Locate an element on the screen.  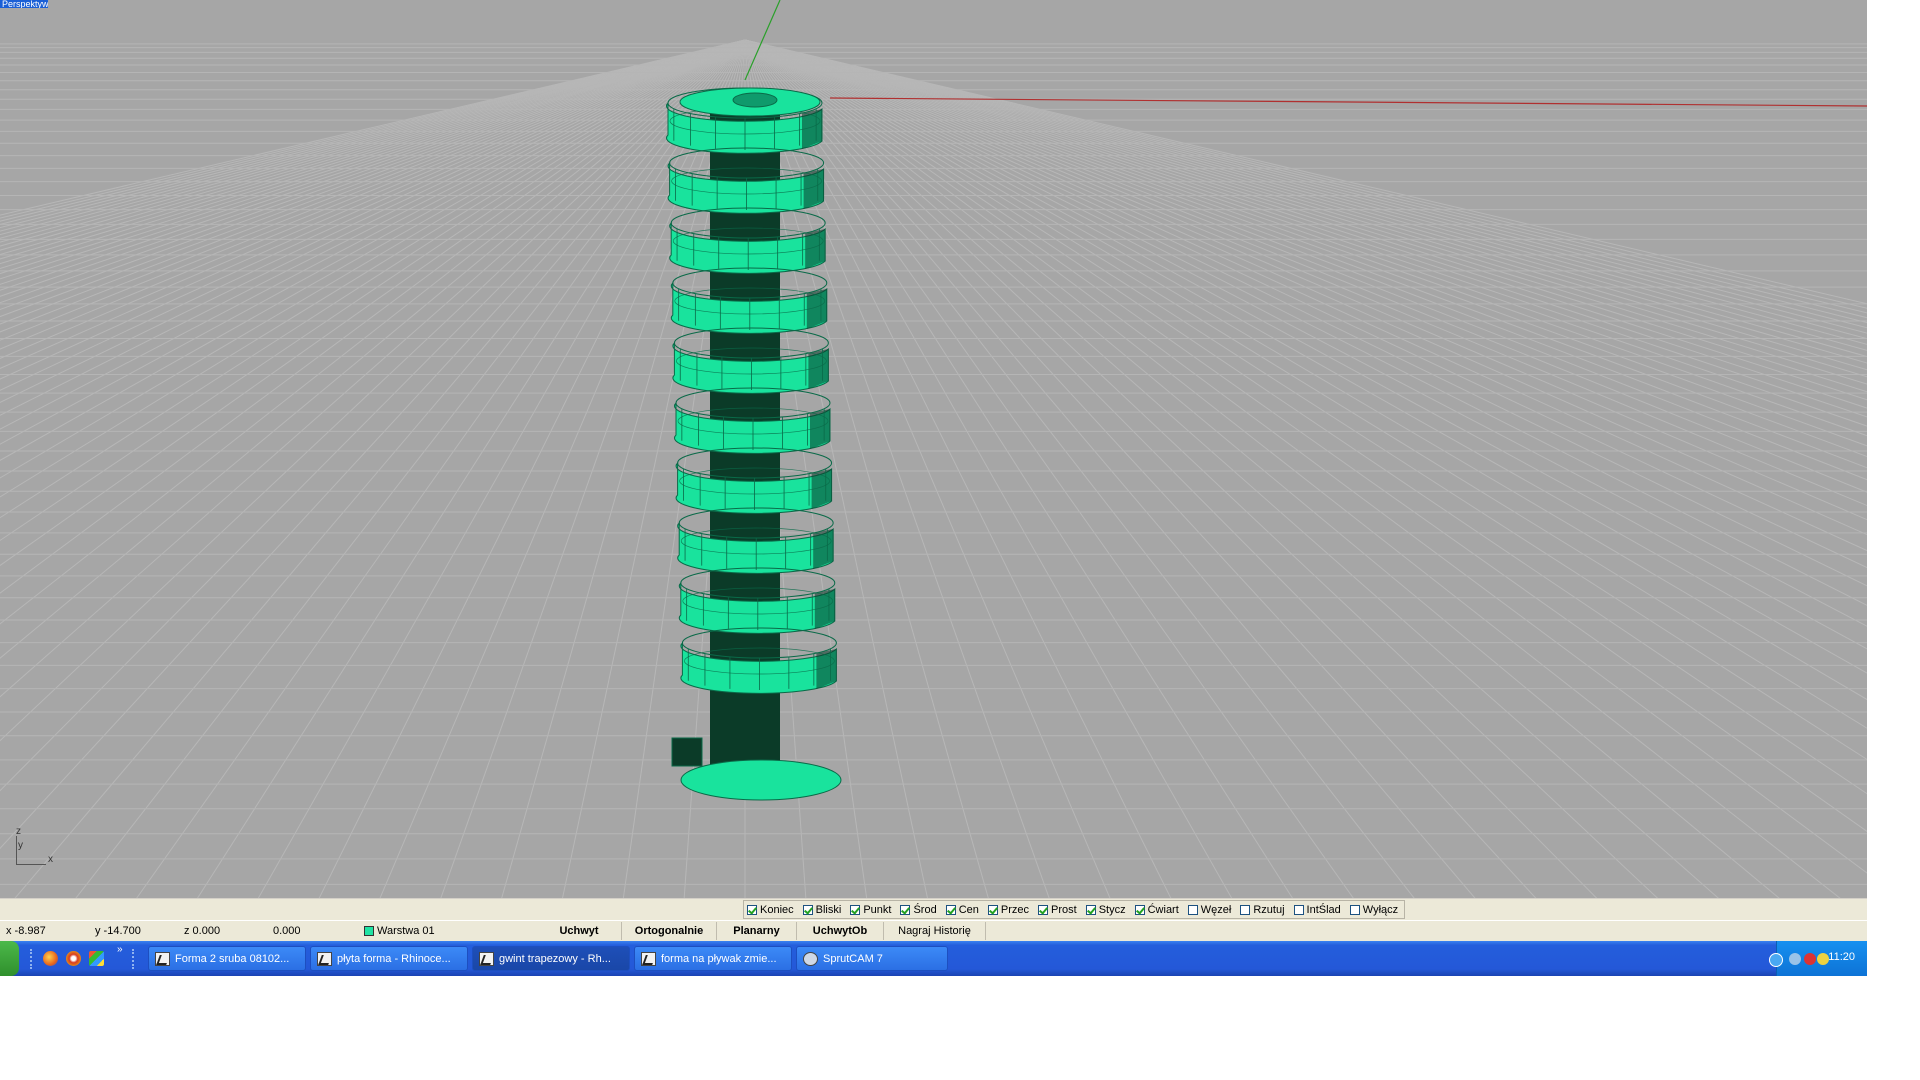
paint-icon is located at coordinates (96, 958).